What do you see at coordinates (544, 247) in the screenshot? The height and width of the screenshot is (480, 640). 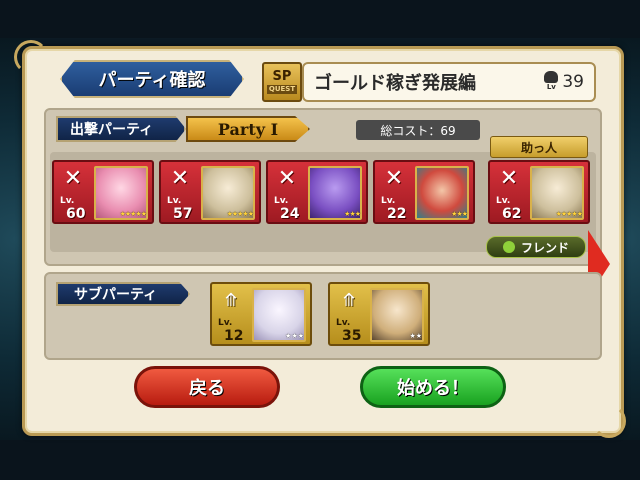 I see `friend-label: フレンド` at bounding box center [544, 247].